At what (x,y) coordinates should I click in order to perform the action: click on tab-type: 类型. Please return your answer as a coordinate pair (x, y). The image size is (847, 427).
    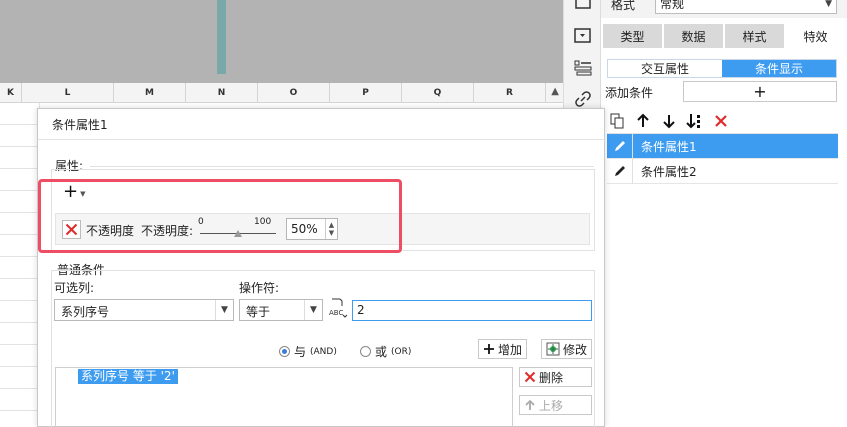
    Looking at the image, I should click on (633, 36).